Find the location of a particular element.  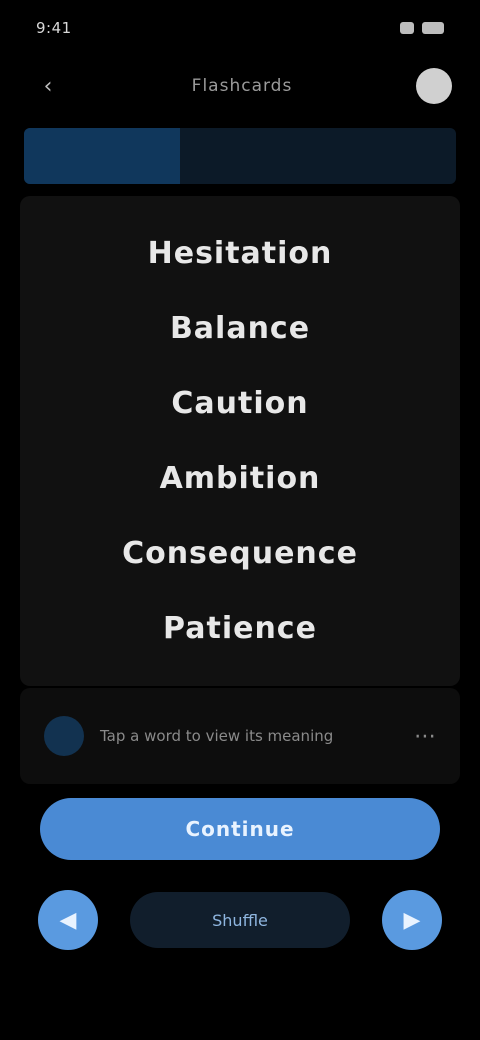

hint-row: Tap a word to view its meaning ⋯ is located at coordinates (240, 736).